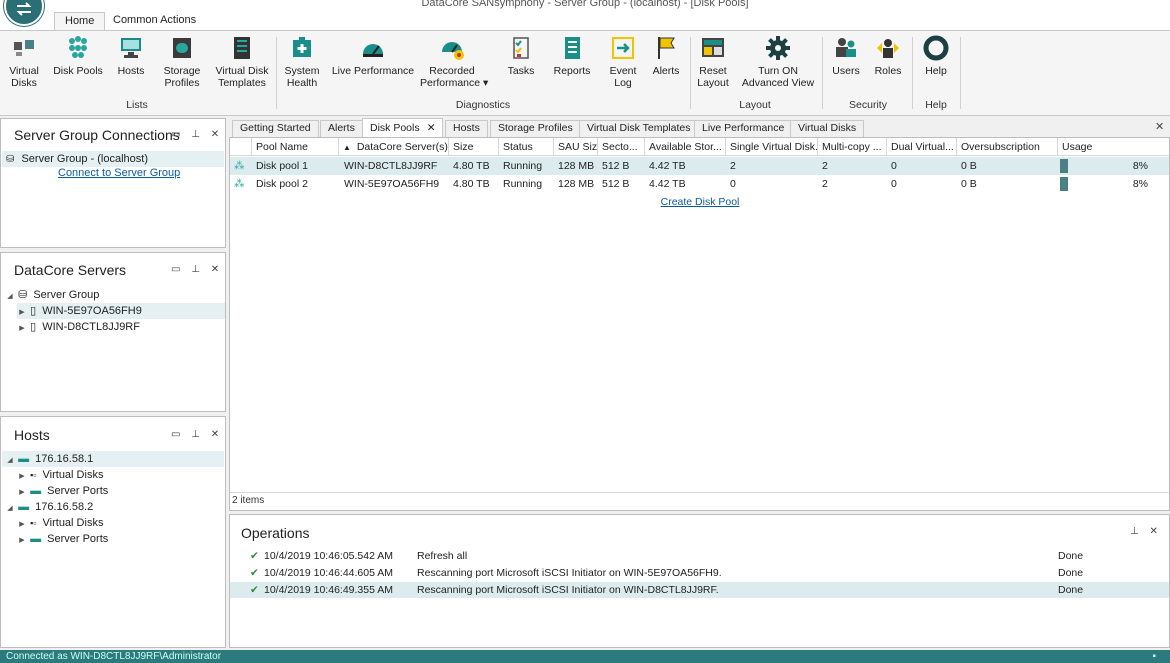 The width and height of the screenshot is (1170, 663). Describe the element at coordinates (341, 128) in the screenshot. I see `tab-alerts: Alerts` at that location.